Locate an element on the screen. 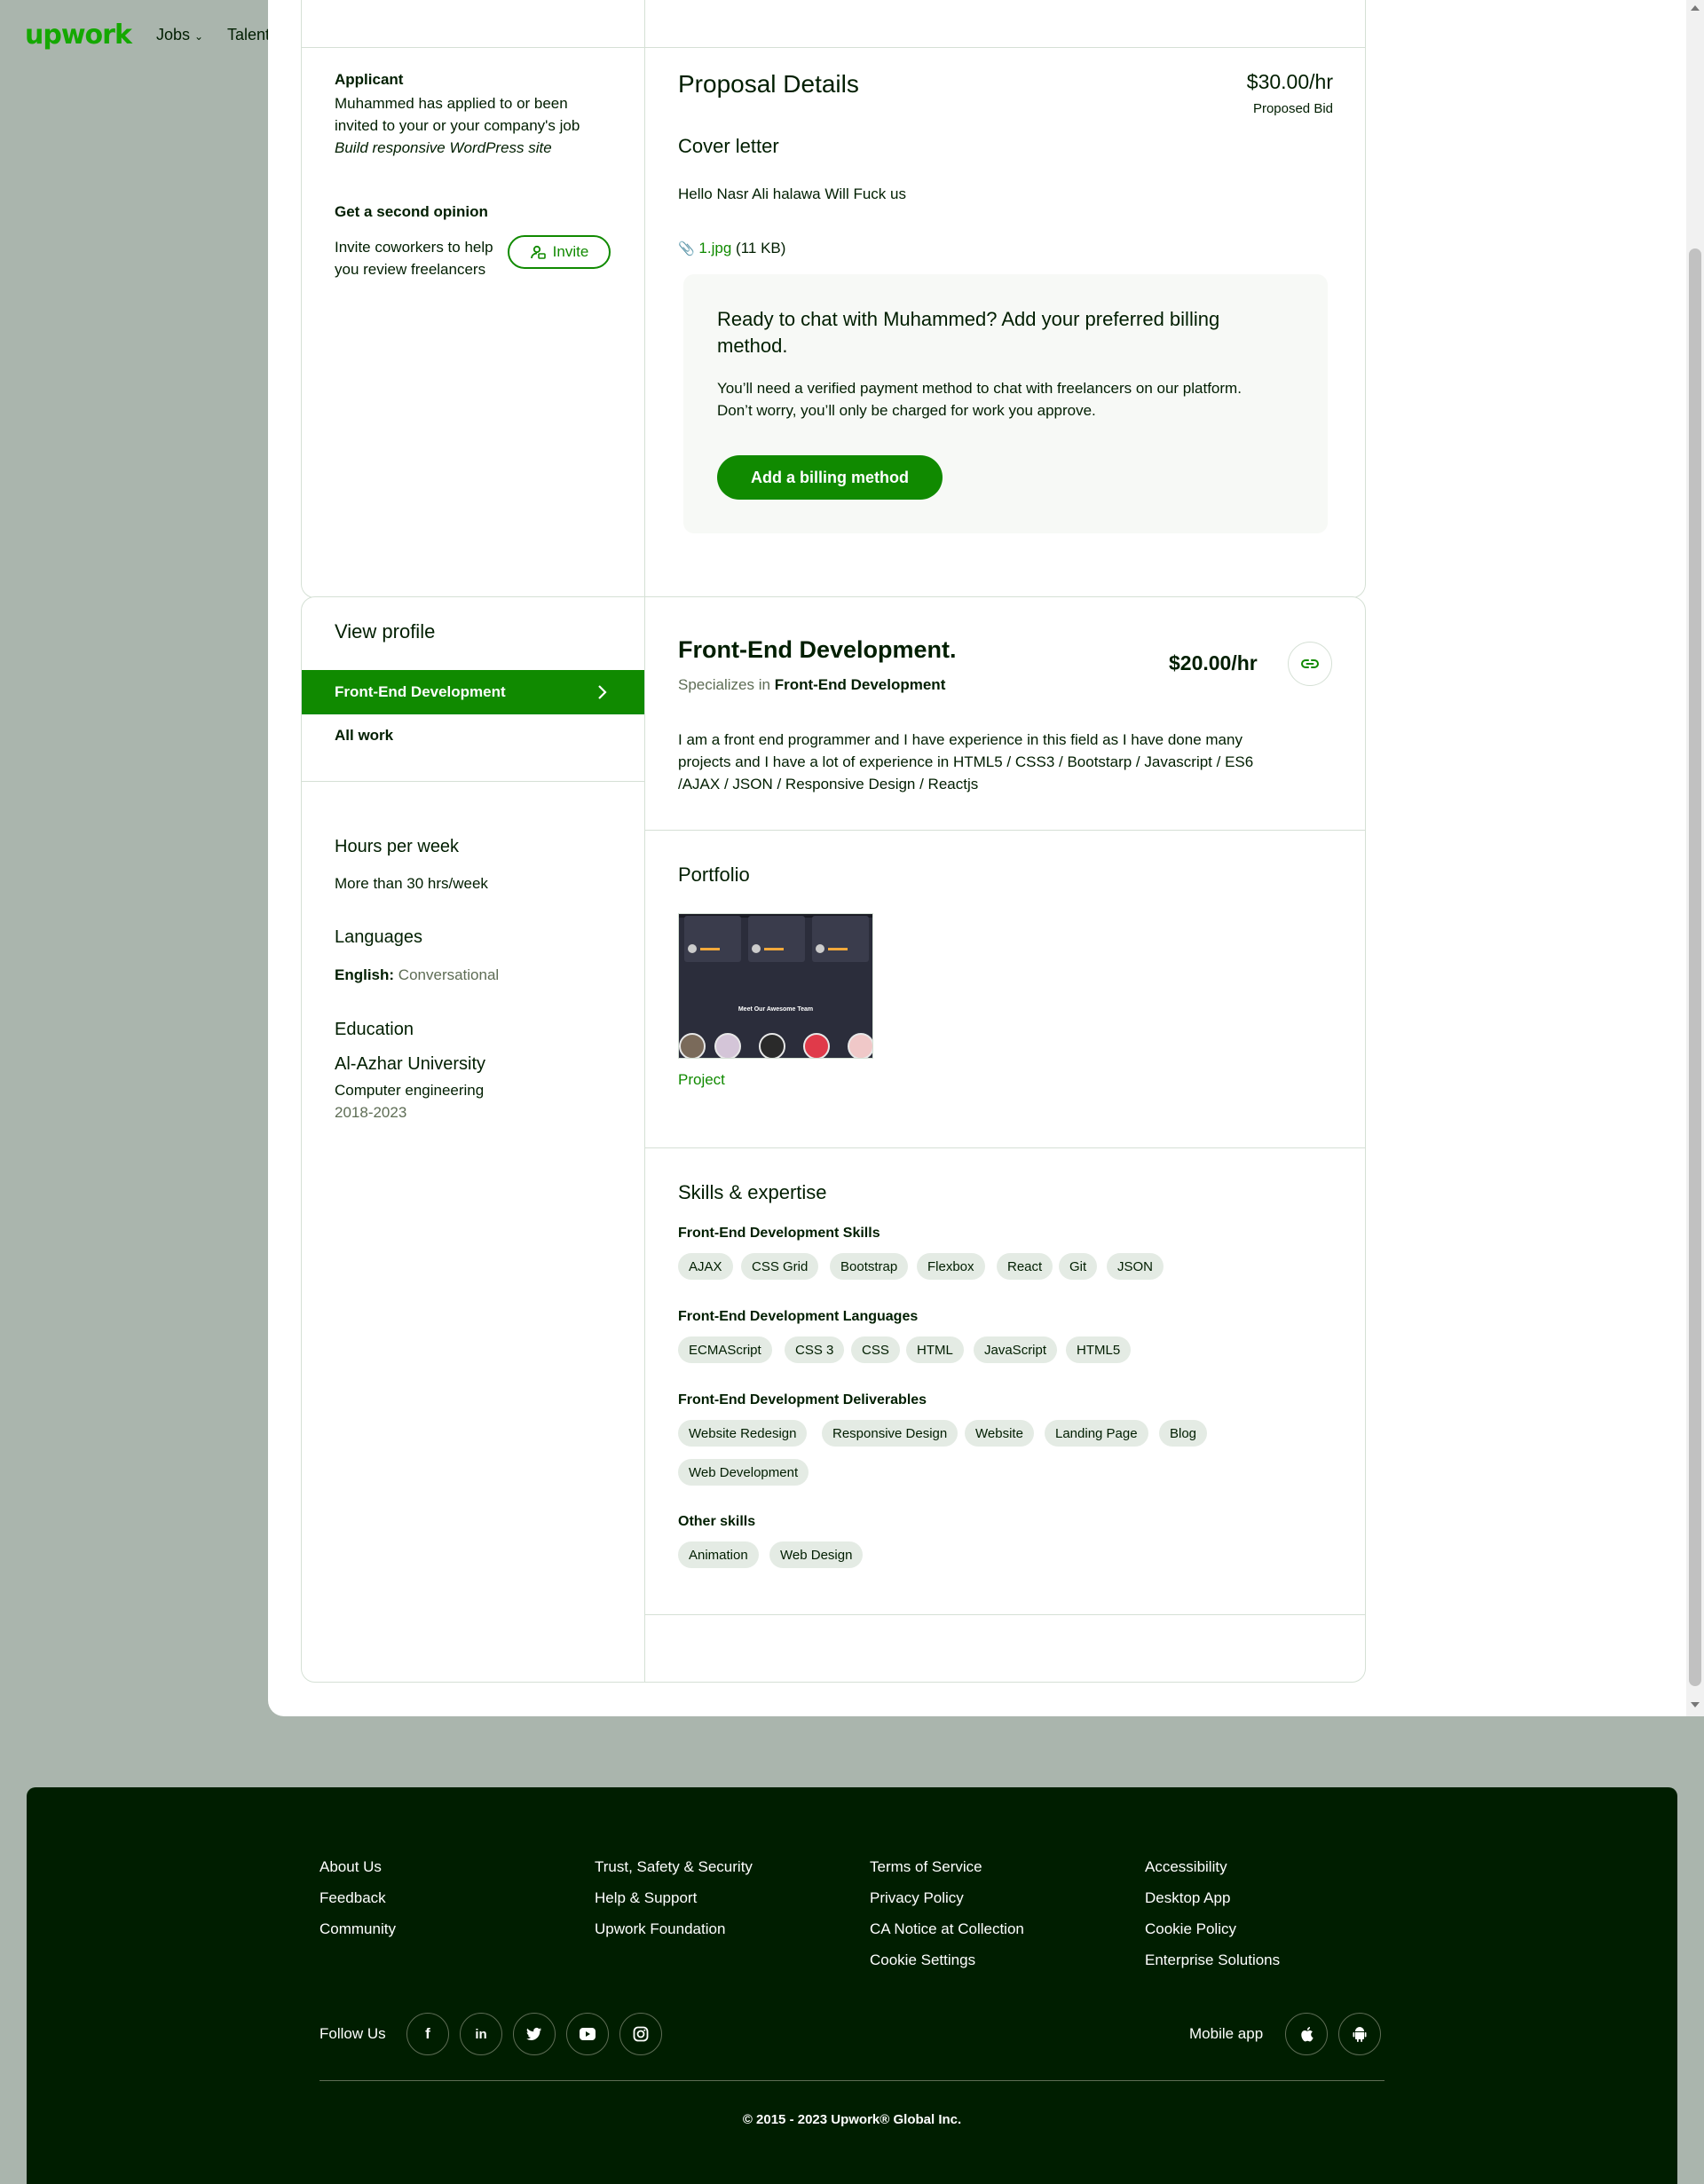 This screenshot has width=1704, height=2184. skill-chip: Bootstrap is located at coordinates (869, 1266).